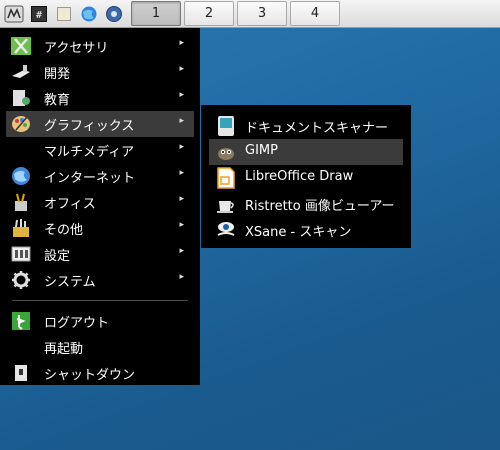  Describe the element at coordinates (76, 48) in the screenshot. I see `menu-item-label: アクセサリ` at that location.